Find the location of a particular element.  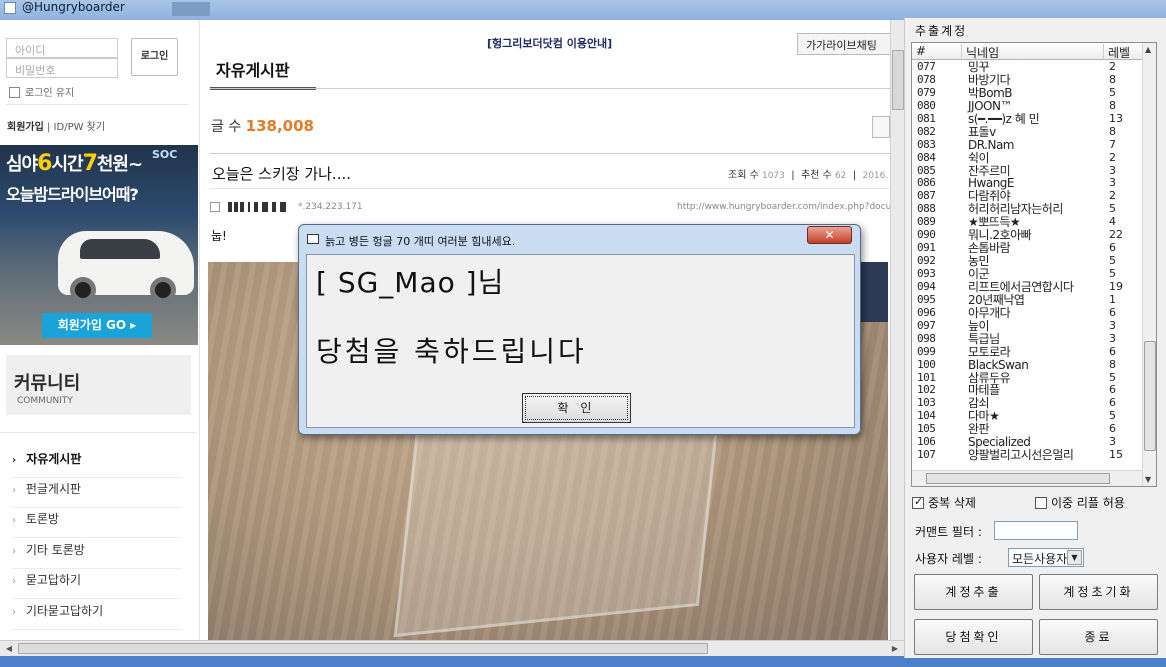

row-nickname: DR.Nam is located at coordinates (991, 144).